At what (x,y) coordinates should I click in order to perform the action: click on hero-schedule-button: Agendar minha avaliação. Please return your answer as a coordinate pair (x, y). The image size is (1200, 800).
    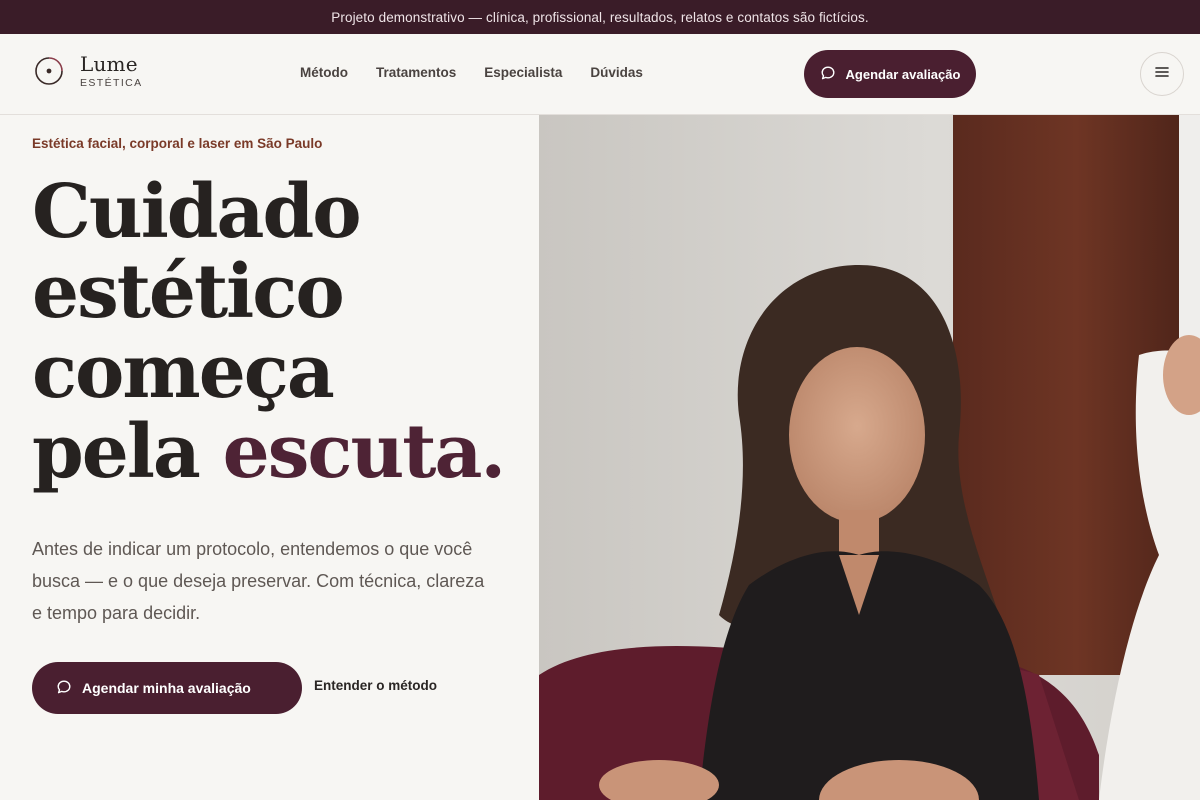
    Looking at the image, I should click on (167, 688).